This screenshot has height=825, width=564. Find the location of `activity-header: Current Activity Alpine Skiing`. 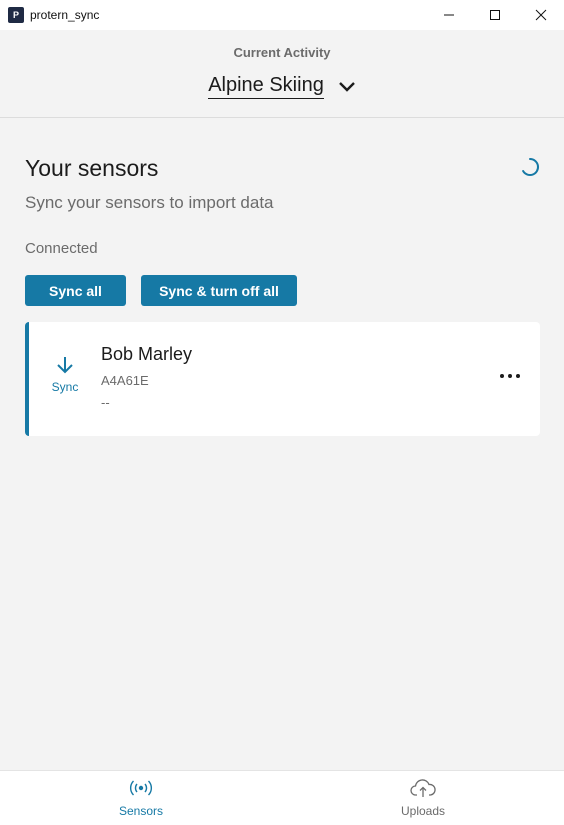

activity-header: Current Activity Alpine Skiing is located at coordinates (282, 74).